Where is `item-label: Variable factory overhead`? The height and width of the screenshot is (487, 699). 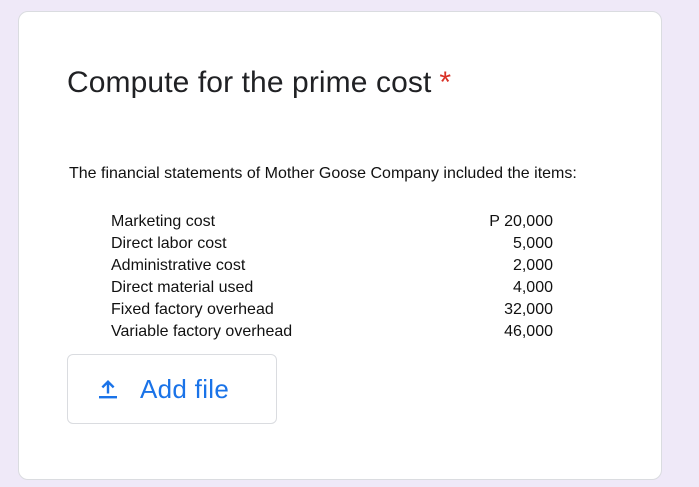
item-label: Variable factory overhead is located at coordinates (202, 331).